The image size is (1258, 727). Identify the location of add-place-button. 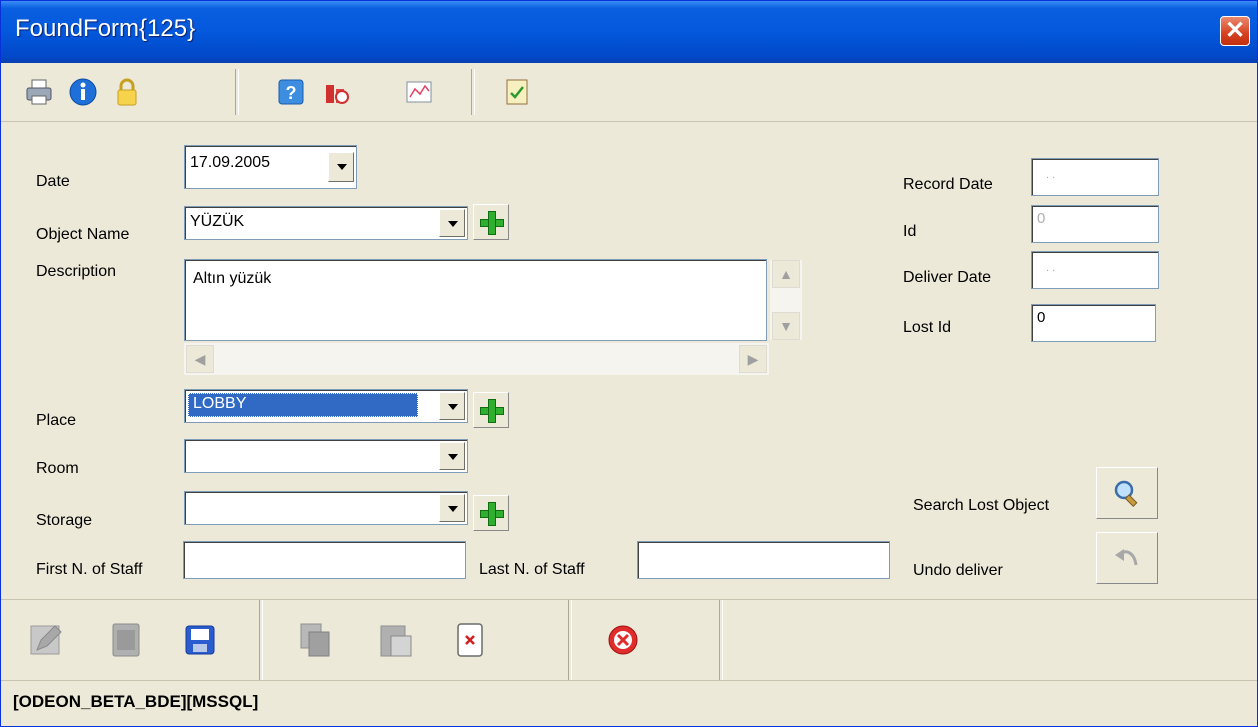
(491, 410).